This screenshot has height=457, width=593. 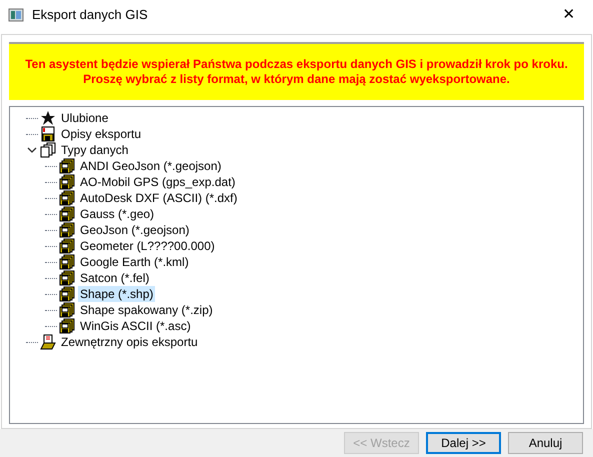 What do you see at coordinates (135, 326) in the screenshot?
I see `tree-item: WinGis ASCII (*.asc)` at bounding box center [135, 326].